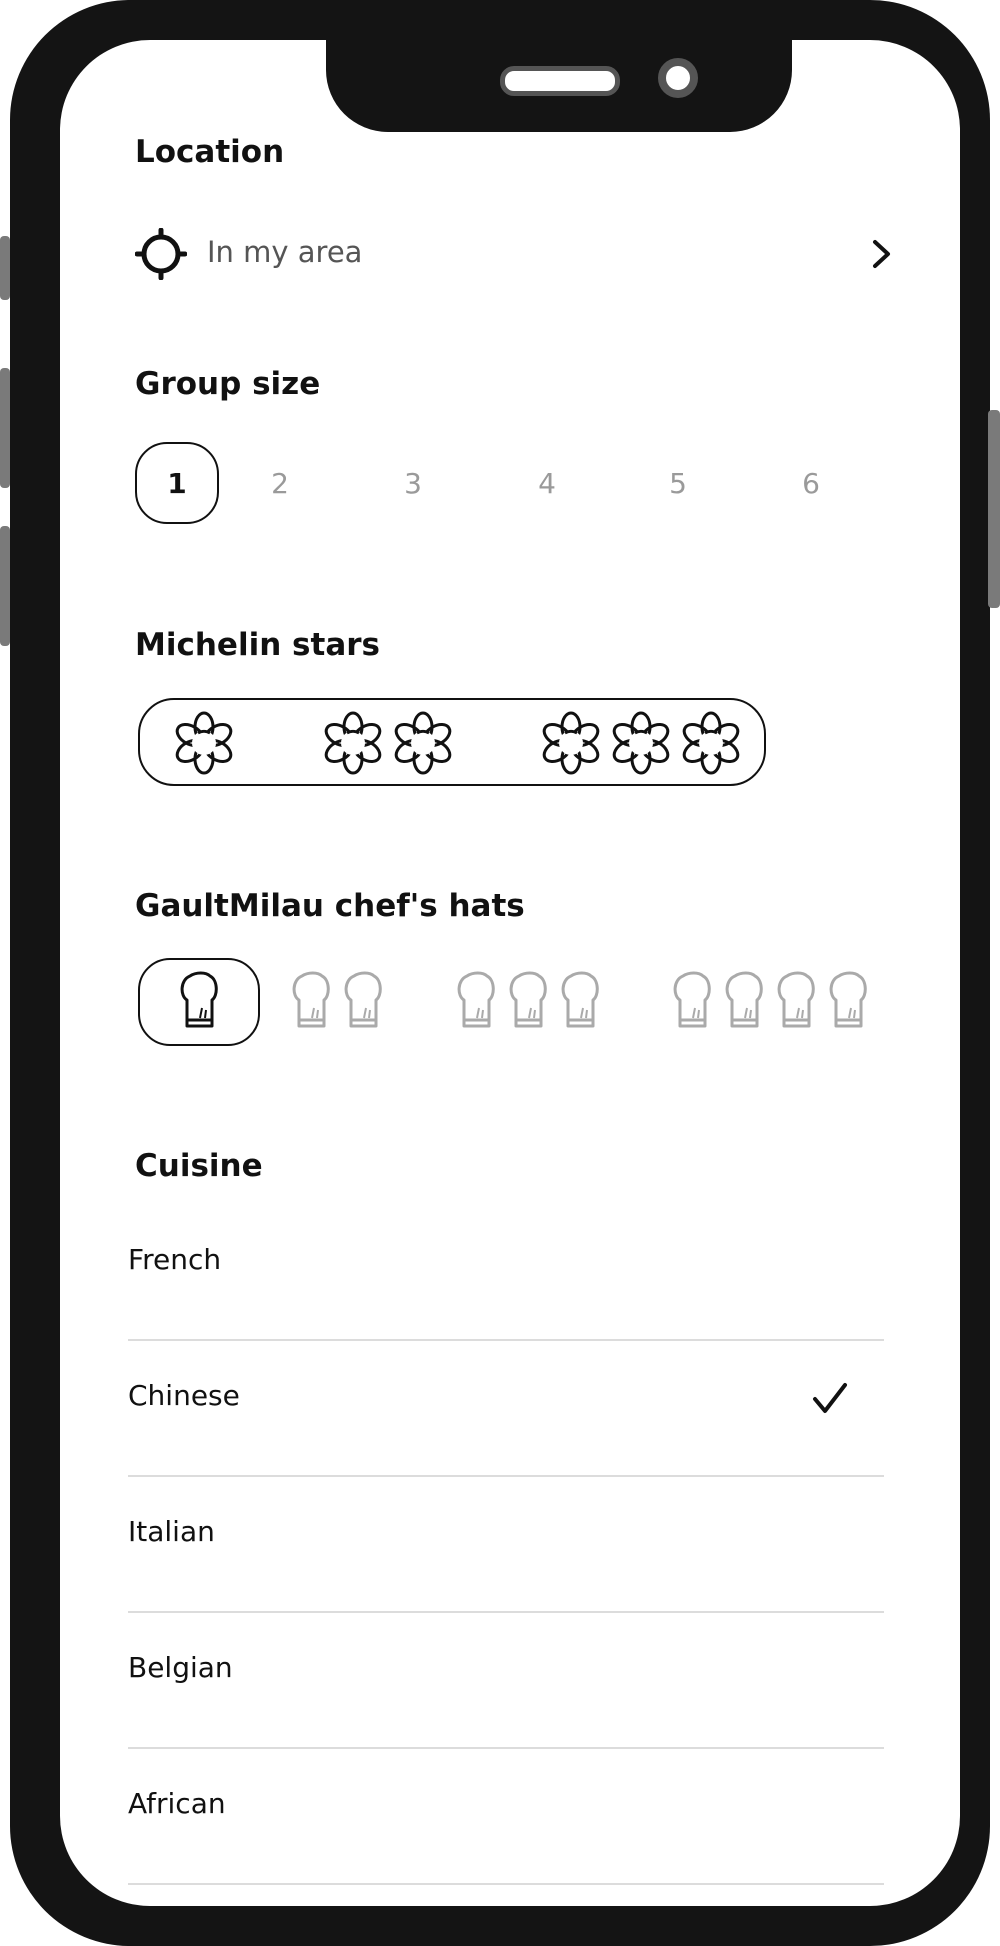  What do you see at coordinates (811, 483) in the screenshot?
I see `group-size-option: 6` at bounding box center [811, 483].